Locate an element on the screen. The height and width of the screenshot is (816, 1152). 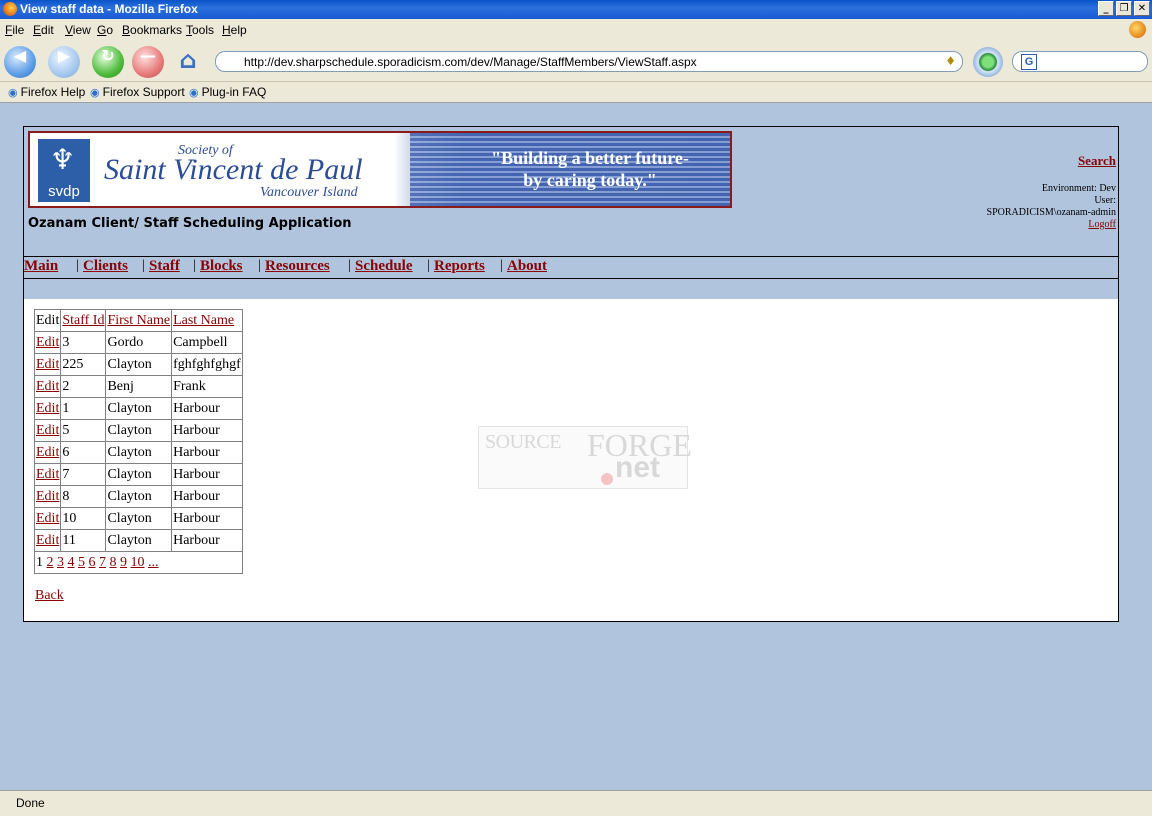
menu-go: Go is located at coordinates (105, 30).